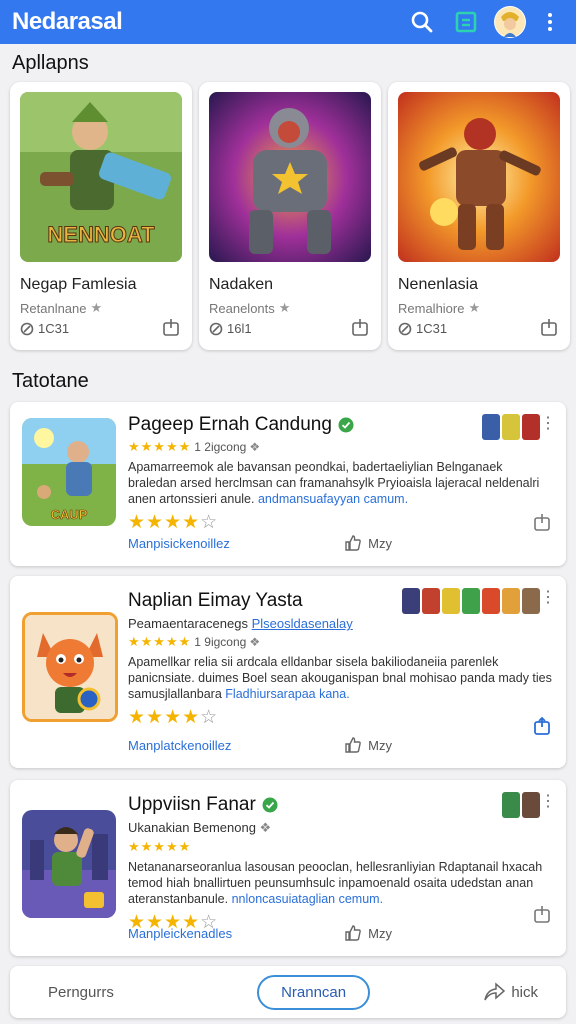 The width and height of the screenshot is (576, 1024). Describe the element at coordinates (314, 992) in the screenshot. I see `bottom-primary-button: Nranncan` at that location.